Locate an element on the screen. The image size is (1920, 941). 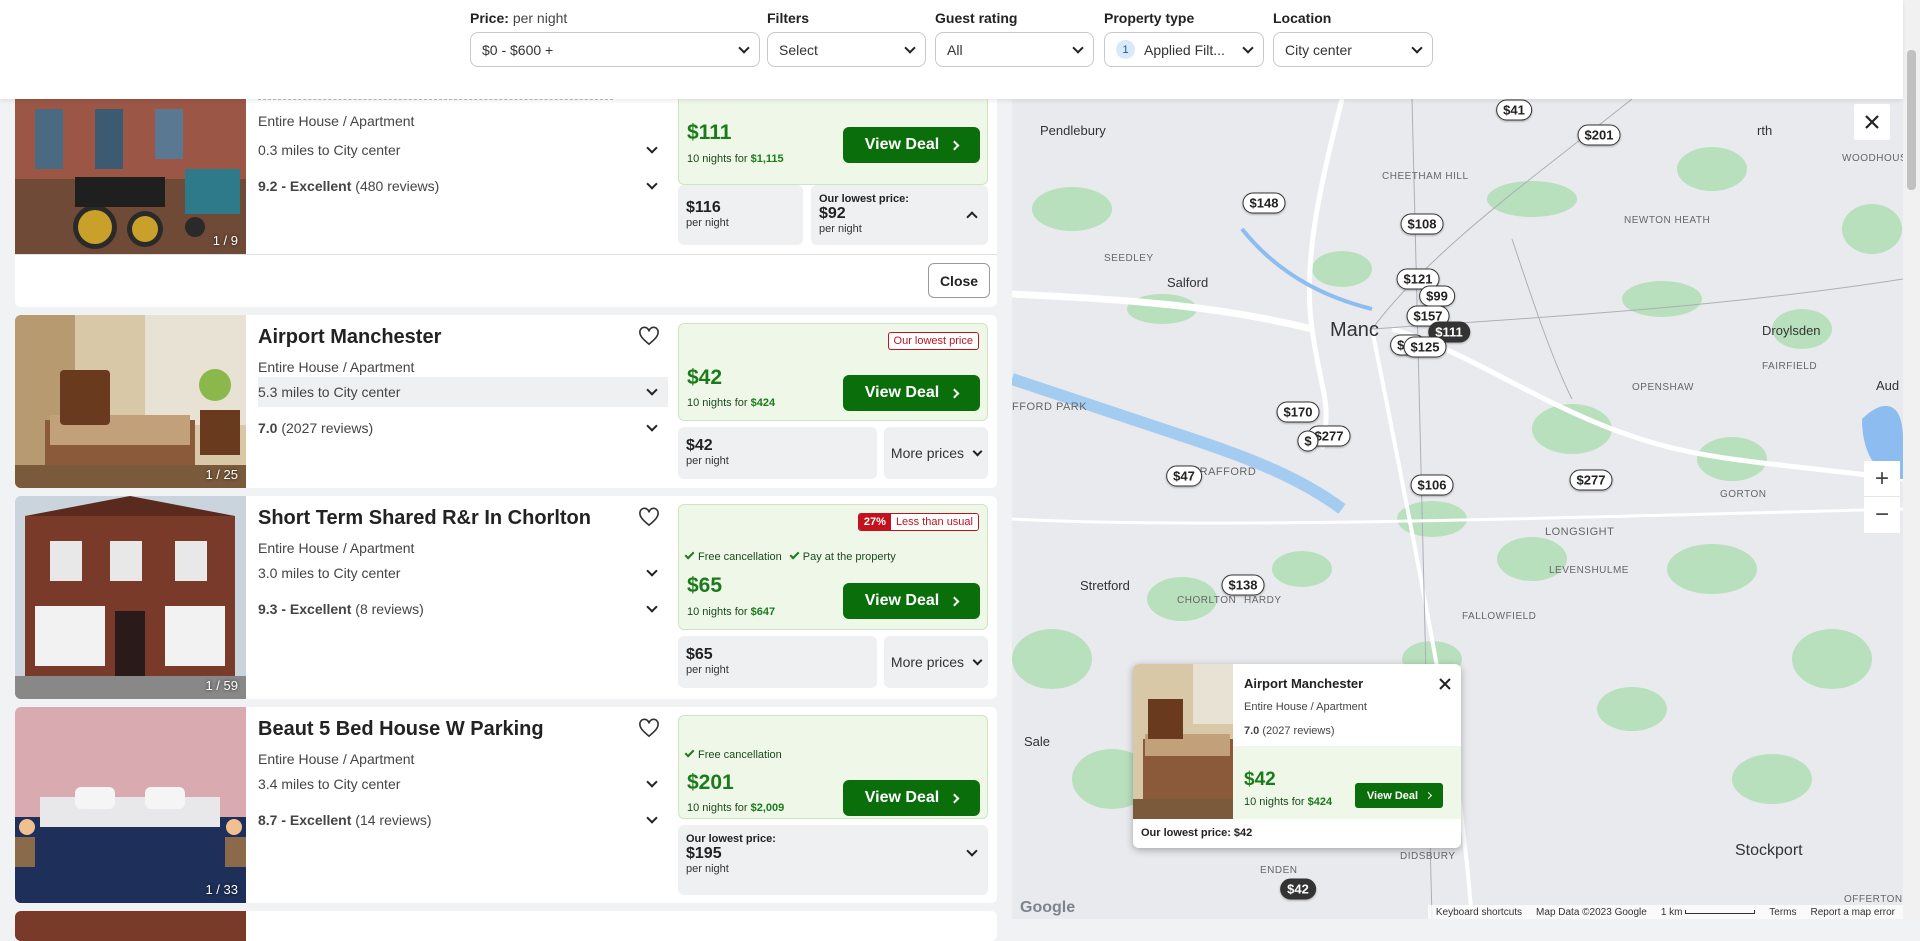
report-map-error-link: Report a map error is located at coordinates (1853, 912).